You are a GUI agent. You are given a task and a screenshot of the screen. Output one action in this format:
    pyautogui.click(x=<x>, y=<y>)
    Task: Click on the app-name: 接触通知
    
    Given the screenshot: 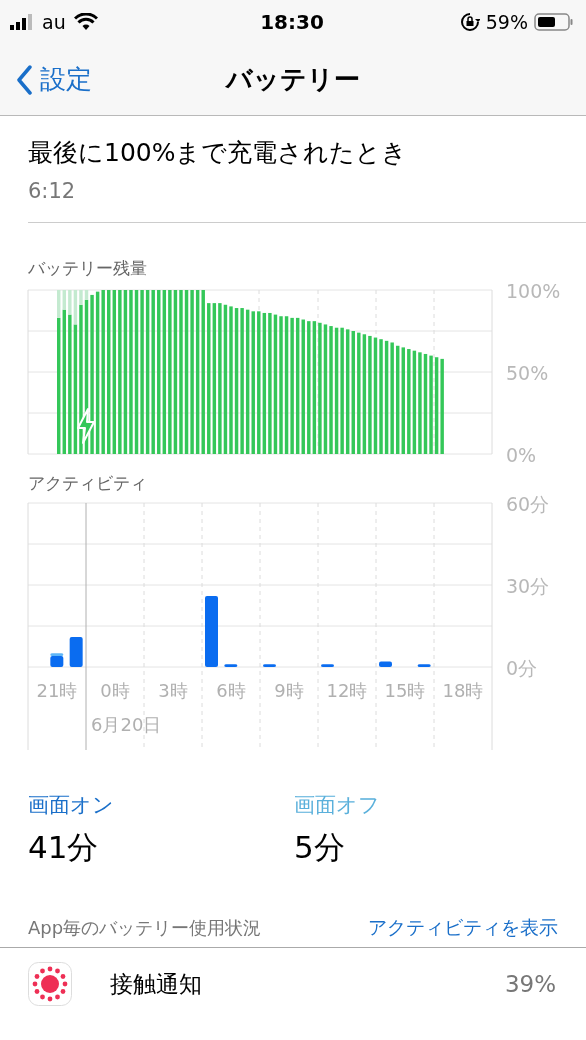 What is the action you would take?
    pyautogui.click(x=156, y=984)
    